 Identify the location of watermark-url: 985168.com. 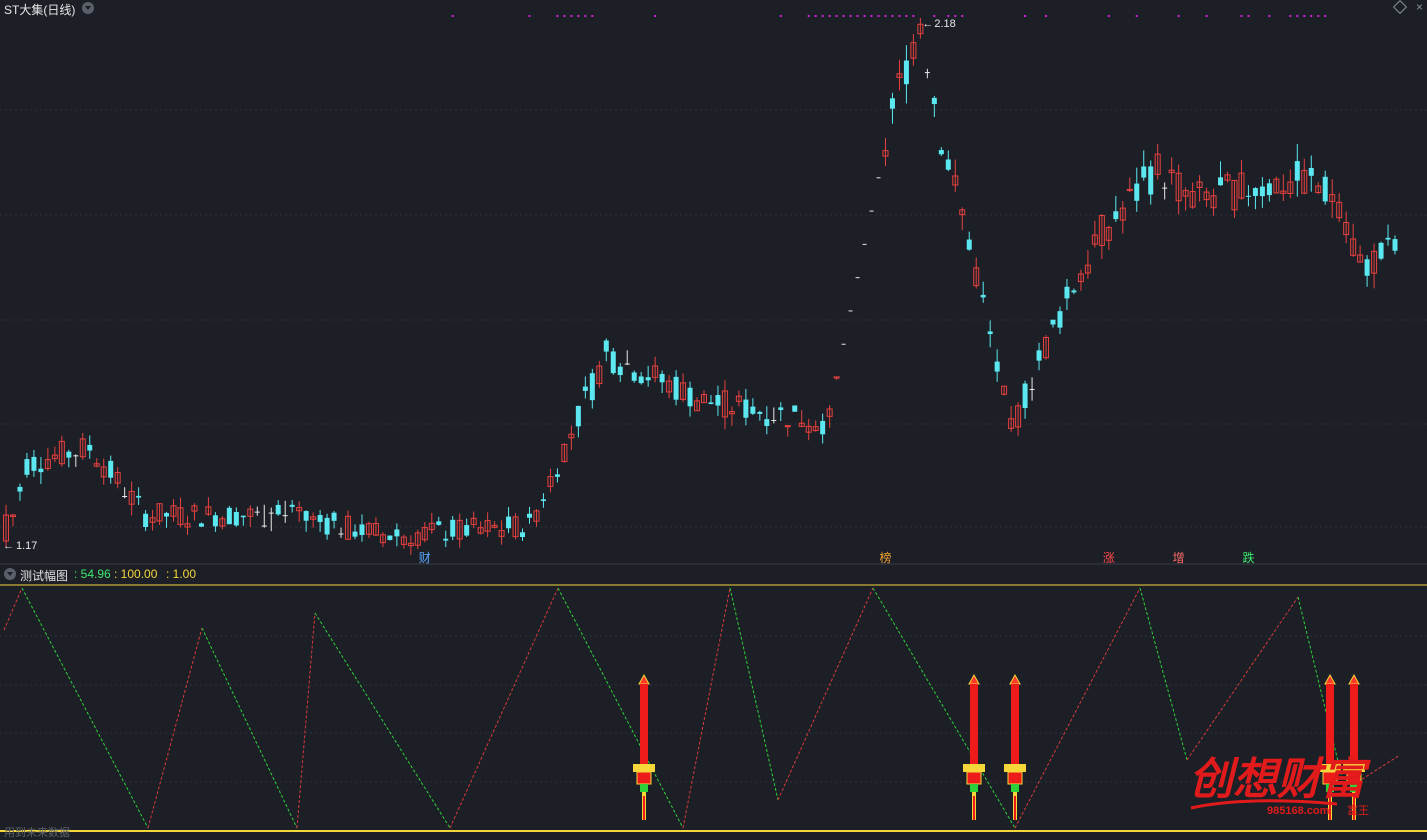
(1298, 811).